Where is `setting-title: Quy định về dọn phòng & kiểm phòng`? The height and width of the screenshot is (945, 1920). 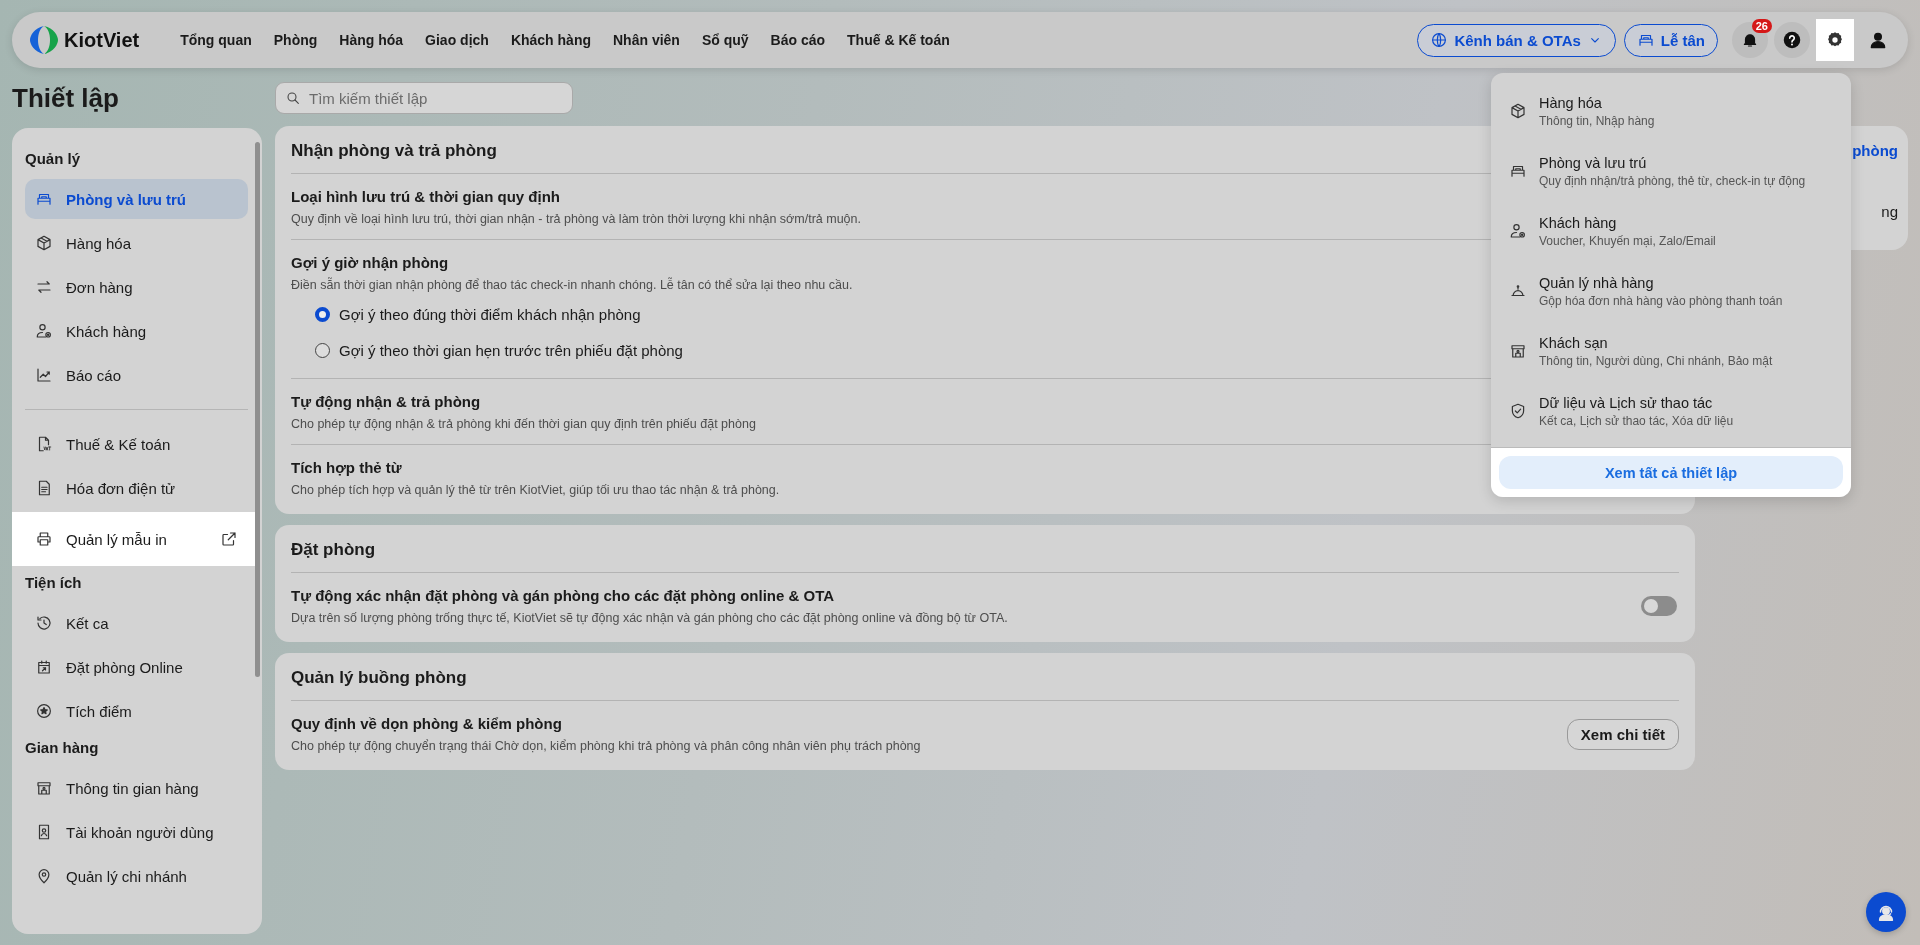
setting-title: Quy định về dọn phòng & kiểm phòng is located at coordinates (426, 723).